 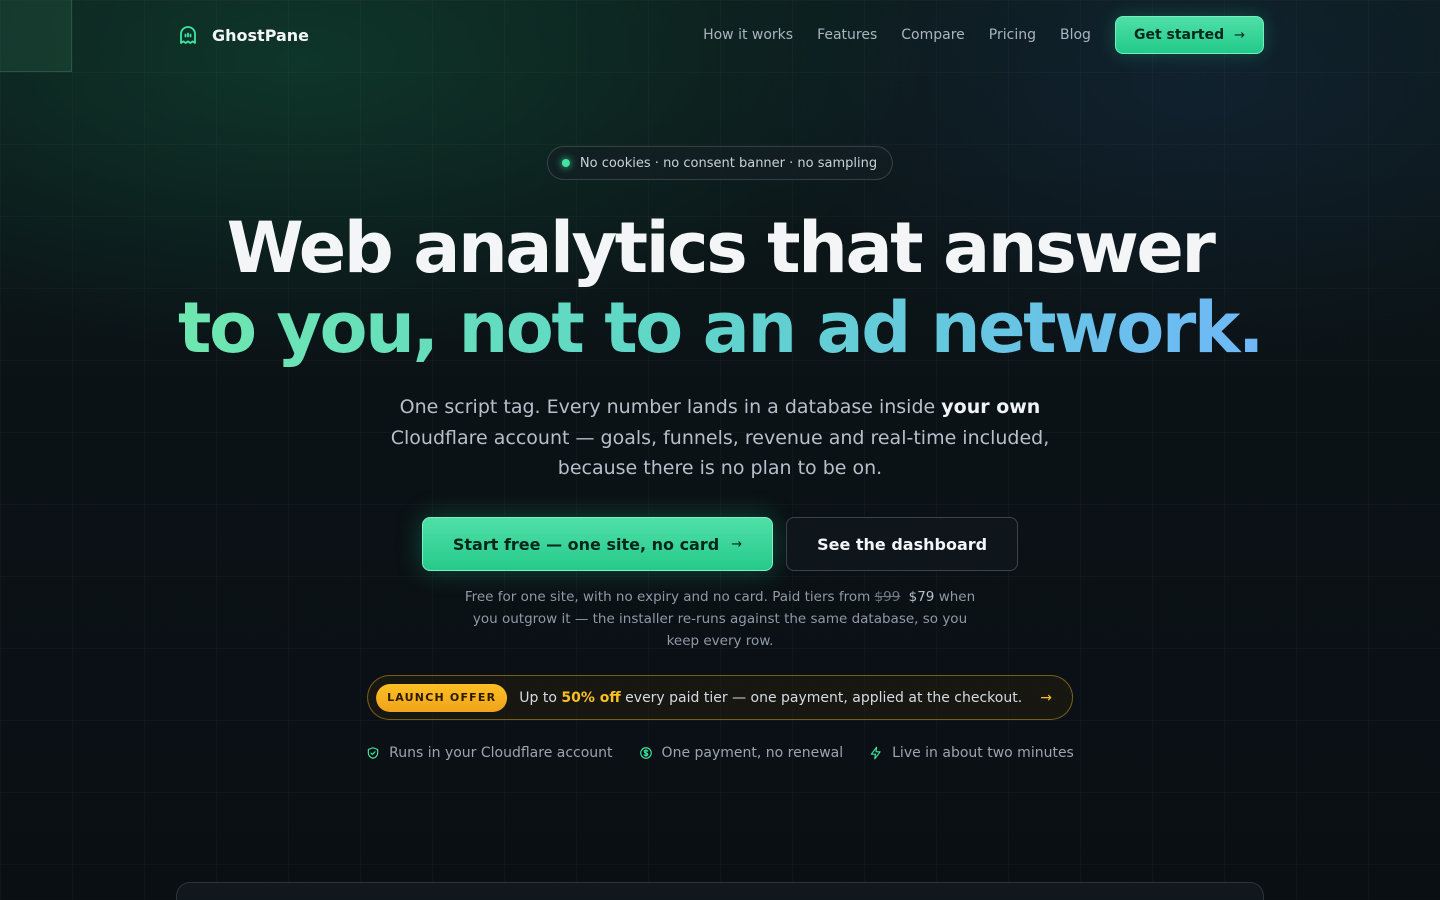 I want to click on trust-item-cloudflare: Runs in your Cloudflare account, so click(x=489, y=753).